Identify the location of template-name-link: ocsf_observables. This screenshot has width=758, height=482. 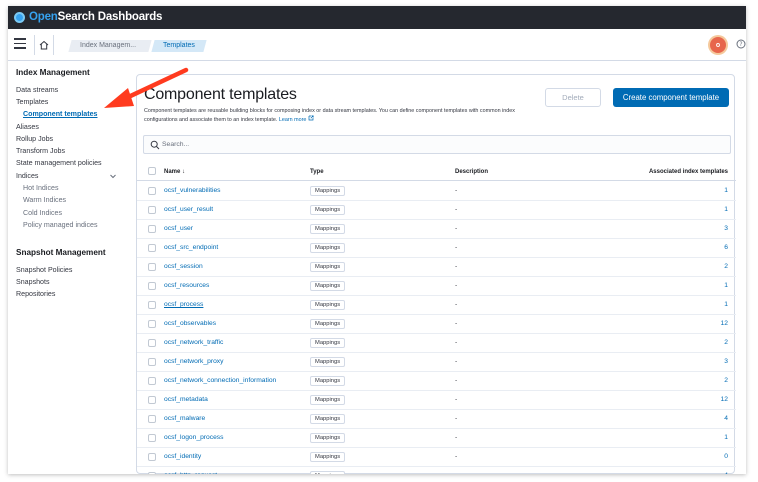
(190, 323).